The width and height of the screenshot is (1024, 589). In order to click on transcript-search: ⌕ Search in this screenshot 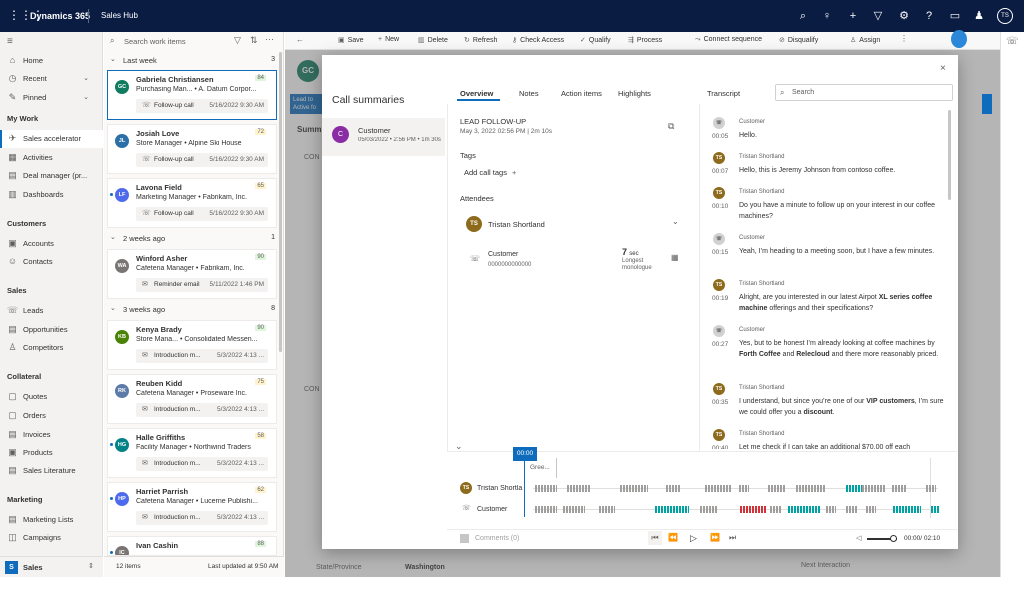, I will do `click(864, 92)`.